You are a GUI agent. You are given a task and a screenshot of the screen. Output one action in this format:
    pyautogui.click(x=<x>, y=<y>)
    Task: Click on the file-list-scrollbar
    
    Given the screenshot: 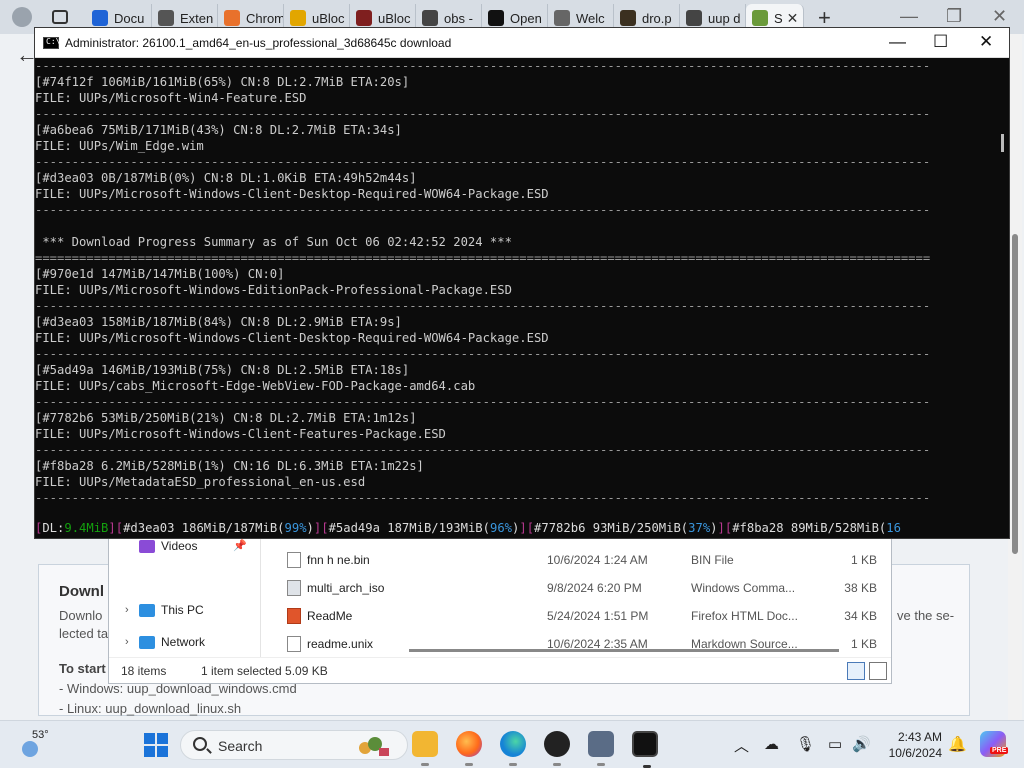 What is the action you would take?
    pyautogui.click(x=550, y=593)
    